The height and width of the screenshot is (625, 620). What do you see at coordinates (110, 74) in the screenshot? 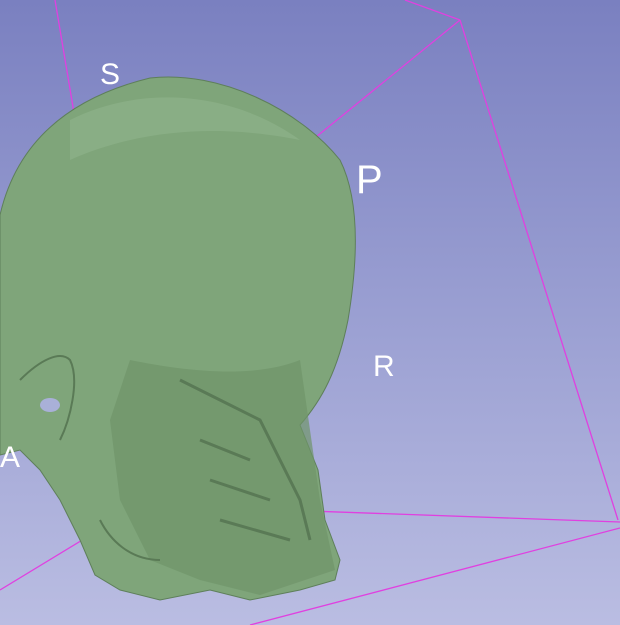
I see `orientation-label-superior: S` at bounding box center [110, 74].